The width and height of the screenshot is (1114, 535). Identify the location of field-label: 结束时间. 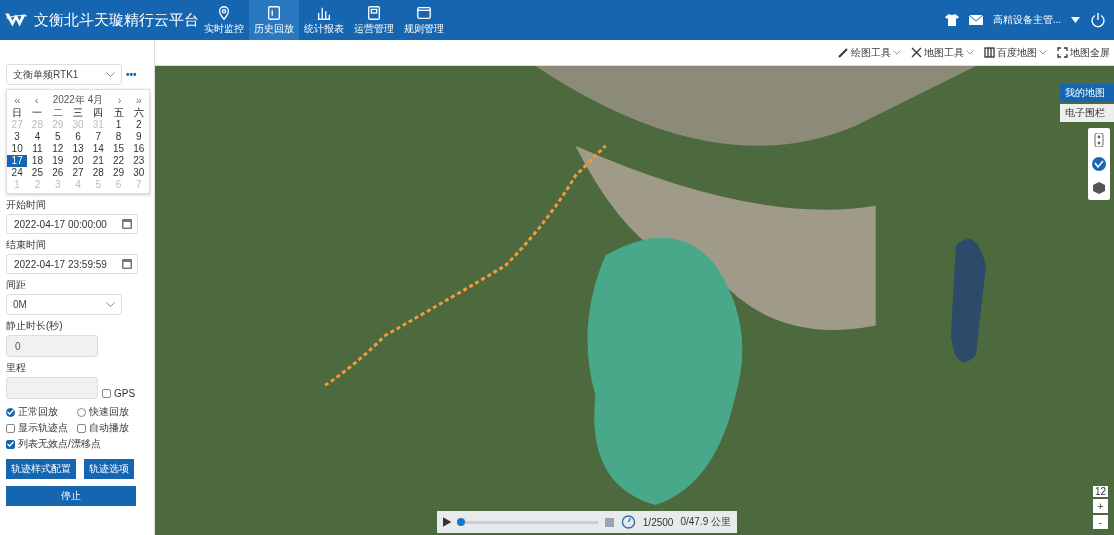
(26, 245).